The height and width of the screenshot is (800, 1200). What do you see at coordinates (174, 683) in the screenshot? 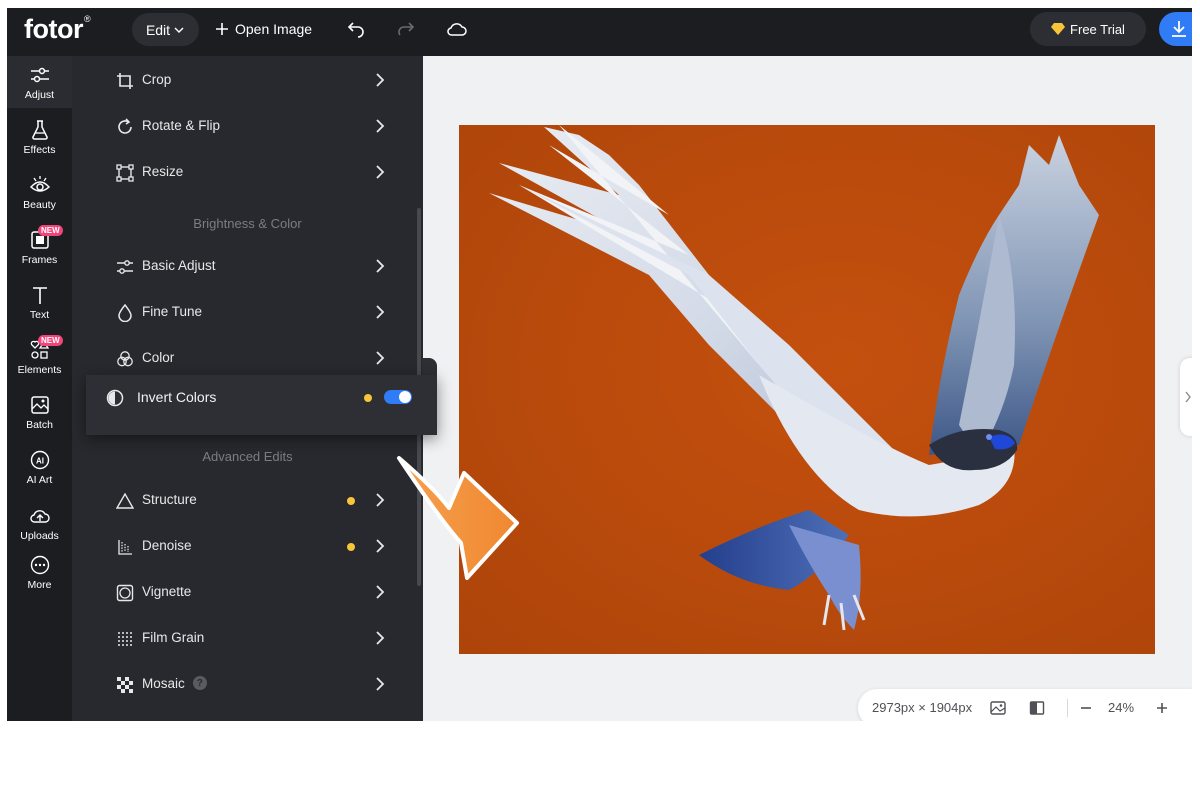
I see `menu-label-mosaic: Mosaic?` at bounding box center [174, 683].